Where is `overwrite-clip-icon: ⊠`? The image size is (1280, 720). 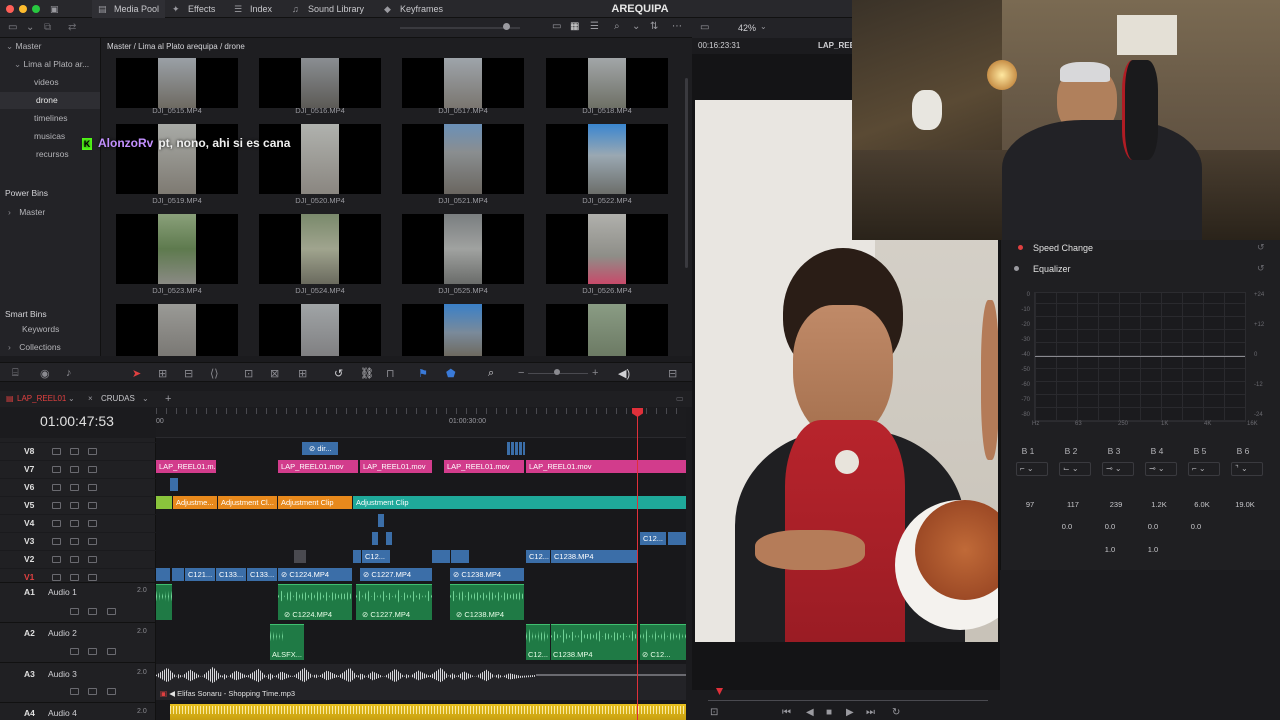 overwrite-clip-icon: ⊠ is located at coordinates (274, 373).